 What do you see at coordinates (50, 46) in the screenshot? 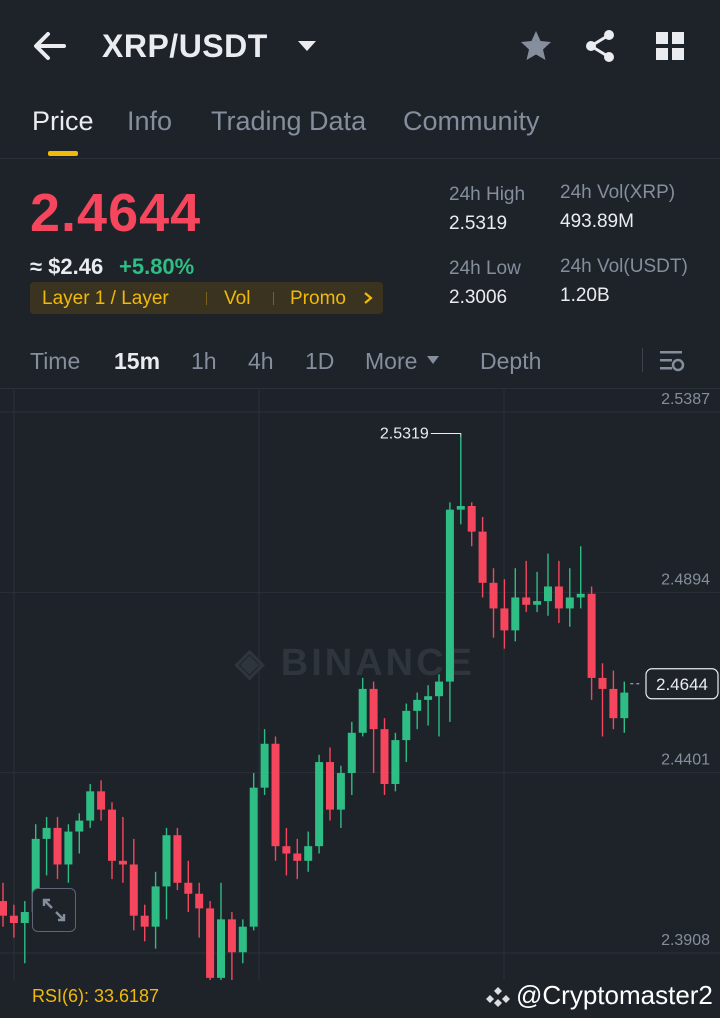
I see `back-arrow-icon` at bounding box center [50, 46].